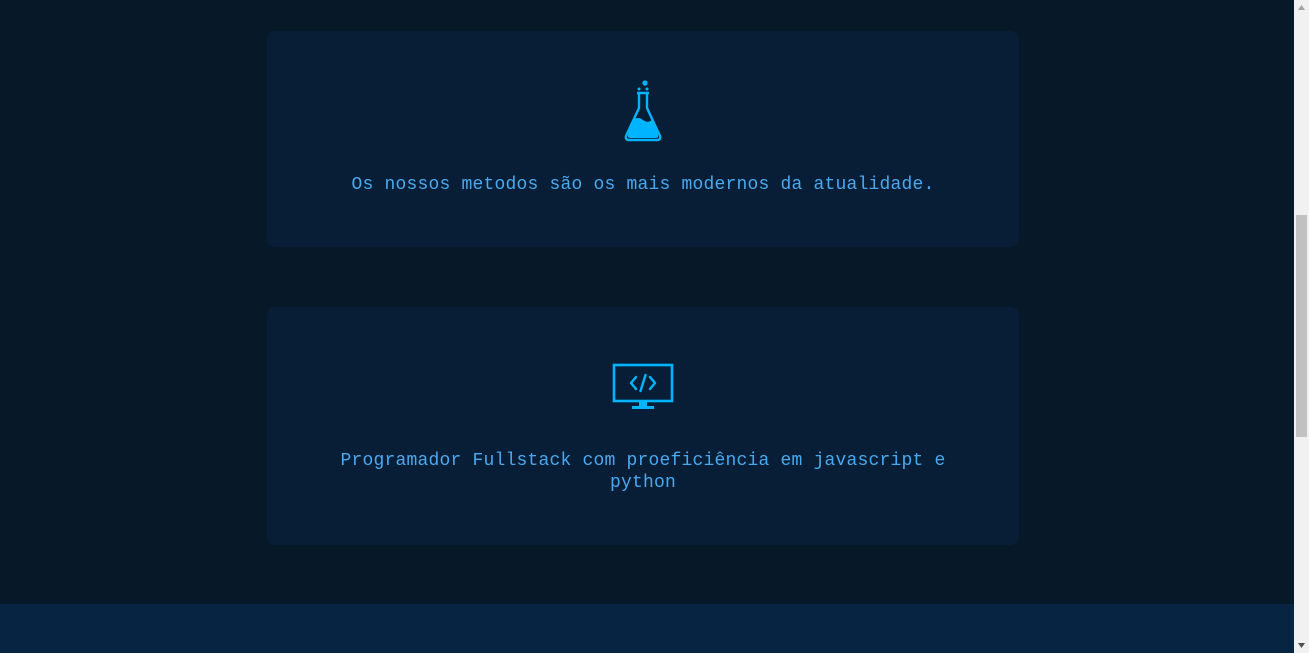 Image resolution: width=1309 pixels, height=653 pixels. Describe the element at coordinates (643, 386) in the screenshot. I see `code-monitor-icon` at that location.